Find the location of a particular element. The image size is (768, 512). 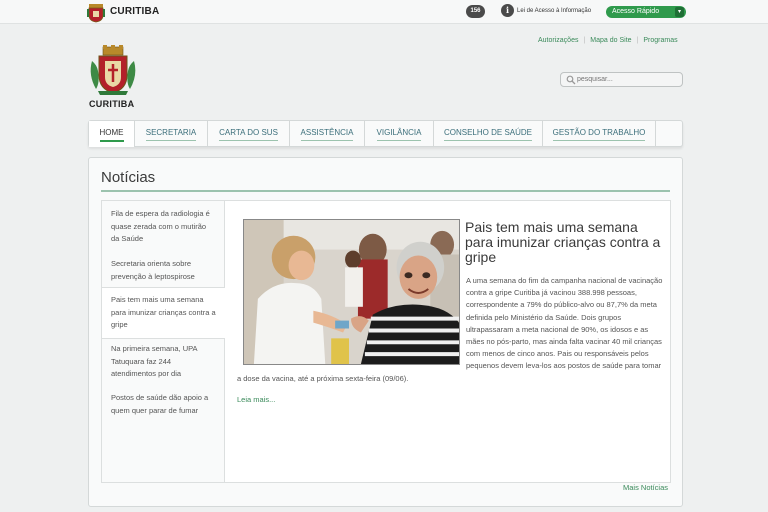

utility-links: Autorizações | Mapa do Site | Programas is located at coordinates (608, 40).